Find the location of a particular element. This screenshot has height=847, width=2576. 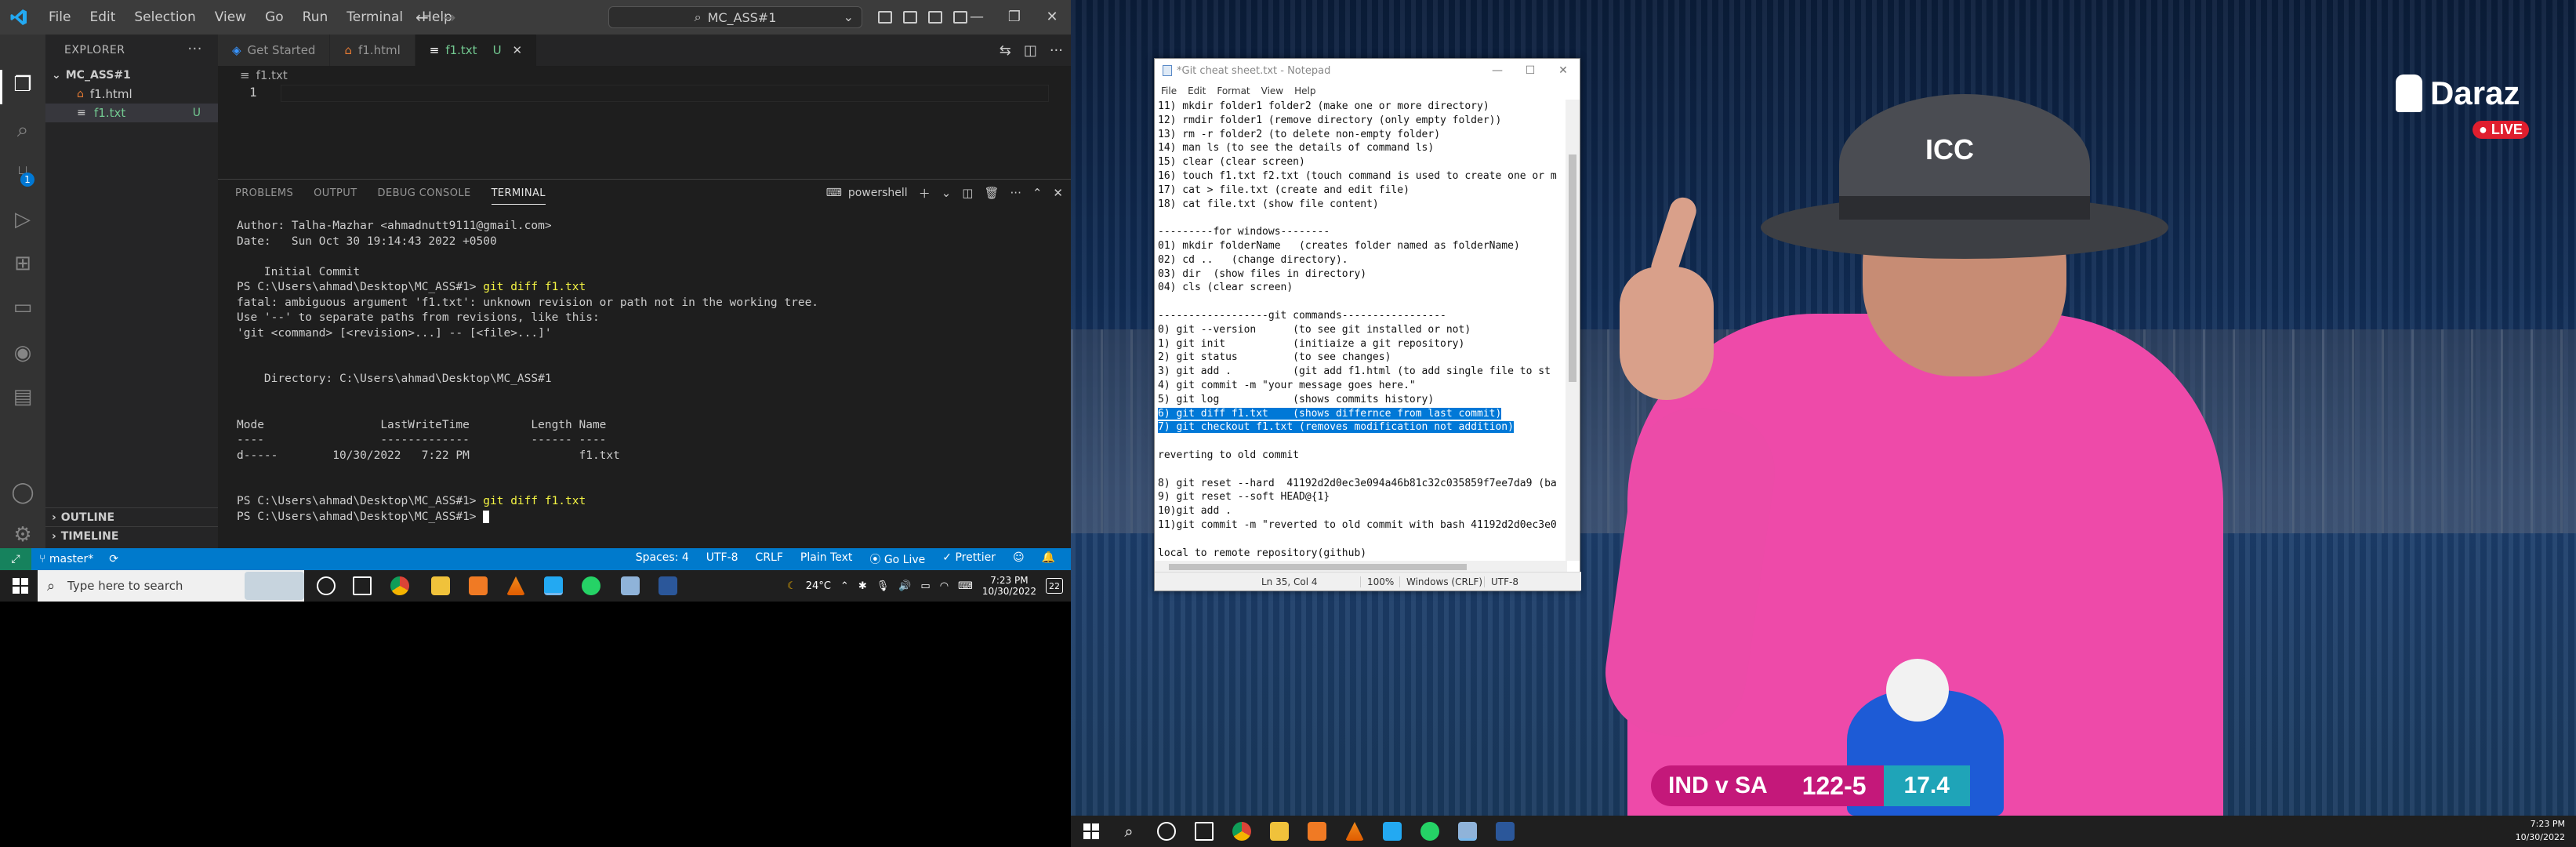

split-editor-icon: ◫ is located at coordinates (1030, 50).